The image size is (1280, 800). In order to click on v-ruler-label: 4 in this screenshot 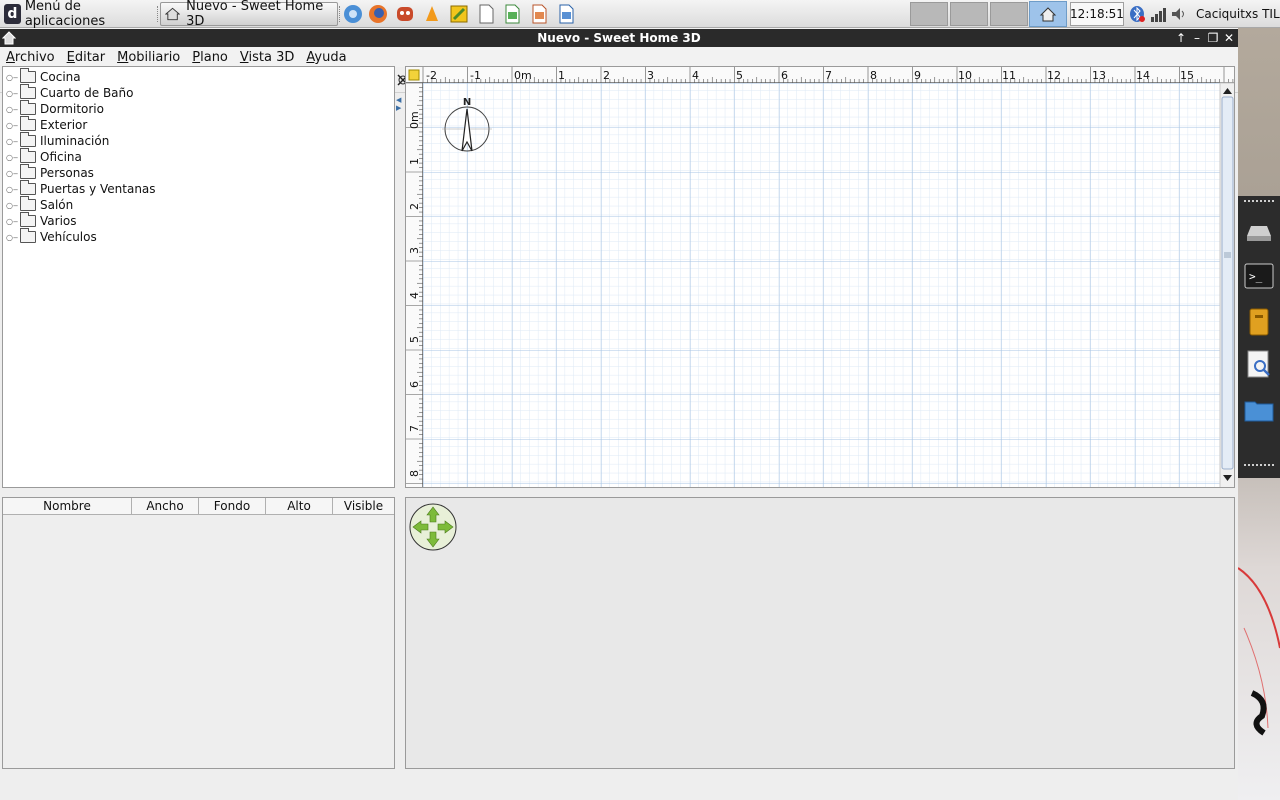, I will do `click(414, 295)`.